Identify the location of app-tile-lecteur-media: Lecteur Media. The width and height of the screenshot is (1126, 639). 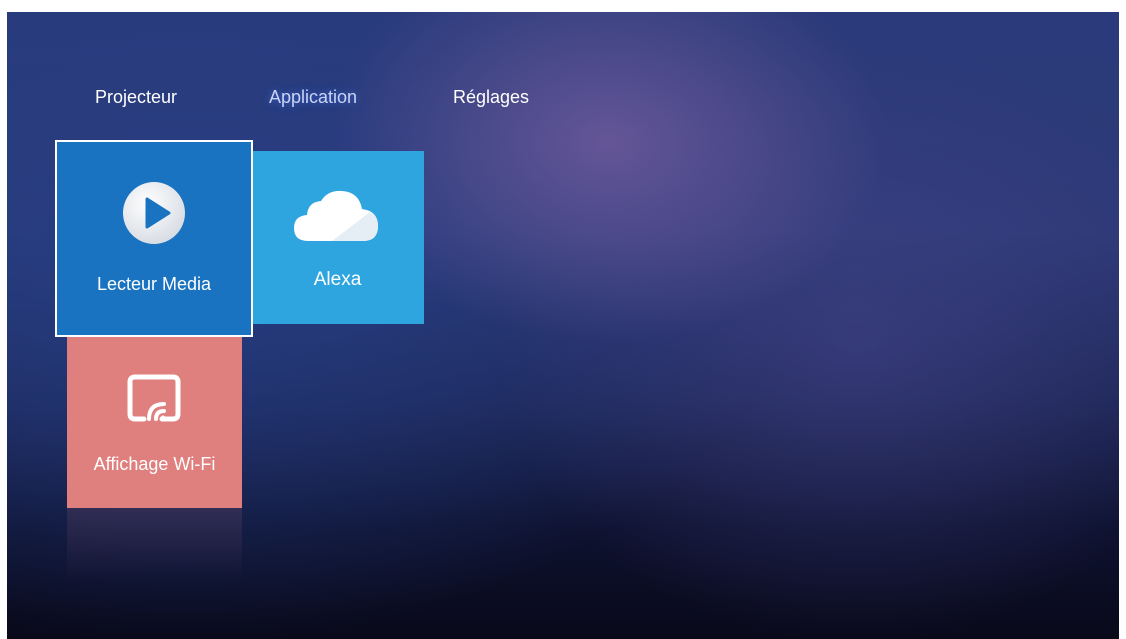
(154, 238).